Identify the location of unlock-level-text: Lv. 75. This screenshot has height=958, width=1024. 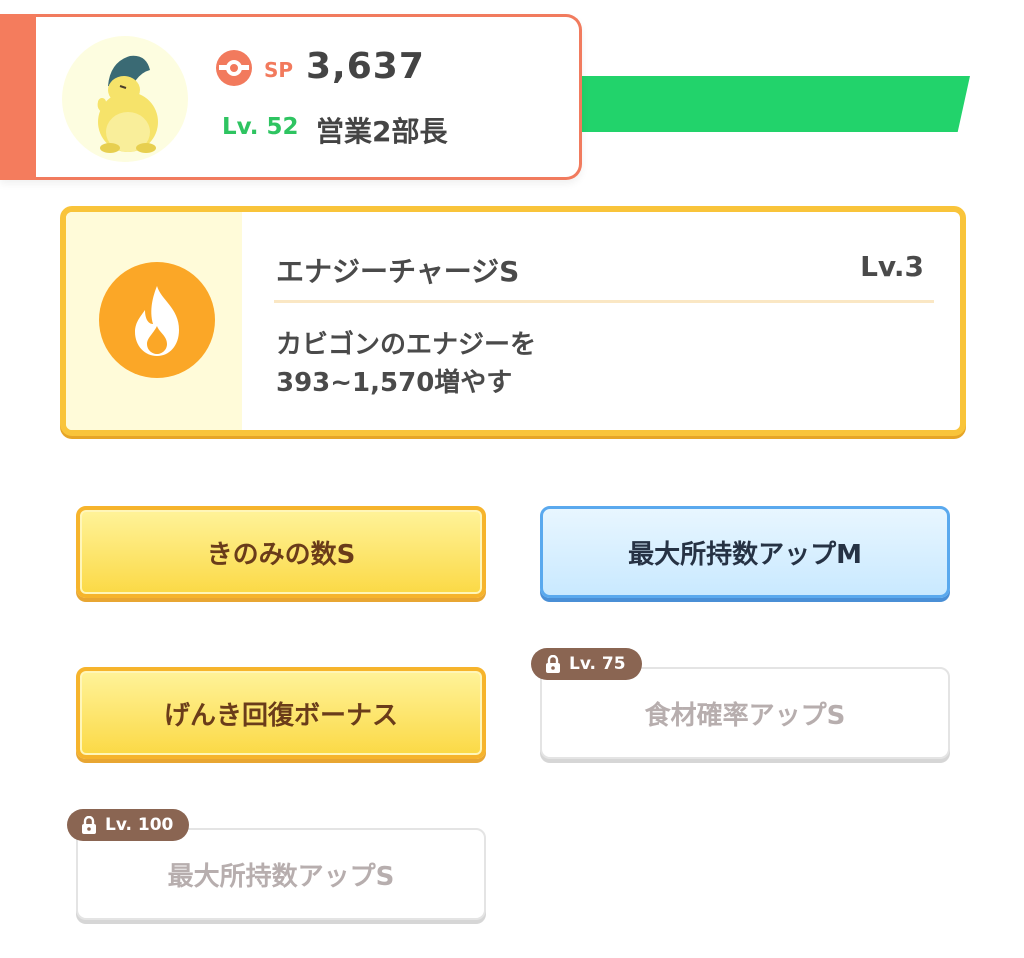
(597, 664).